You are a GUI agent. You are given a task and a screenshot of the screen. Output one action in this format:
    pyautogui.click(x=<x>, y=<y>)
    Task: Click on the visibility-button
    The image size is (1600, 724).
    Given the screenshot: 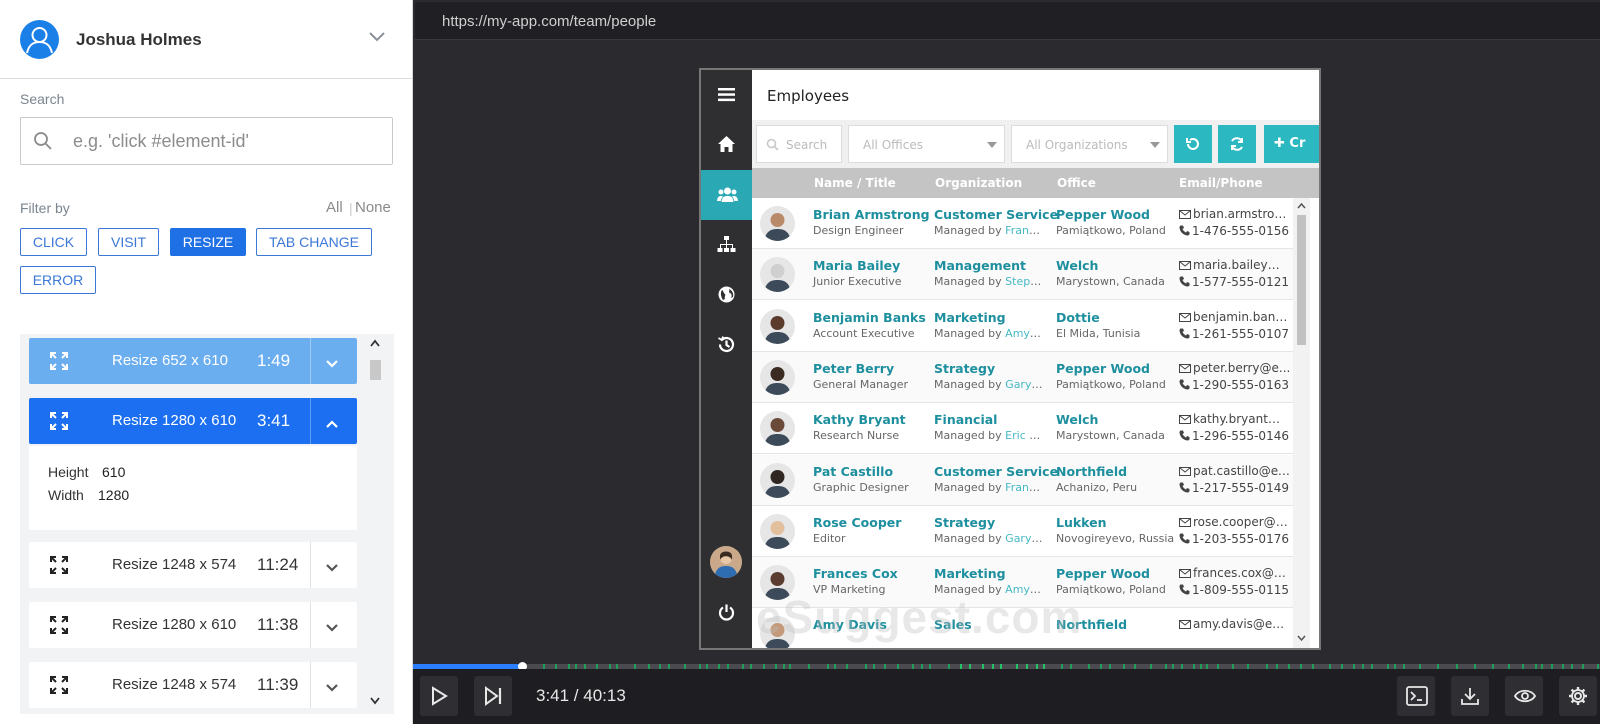 What is the action you would take?
    pyautogui.click(x=1524, y=696)
    